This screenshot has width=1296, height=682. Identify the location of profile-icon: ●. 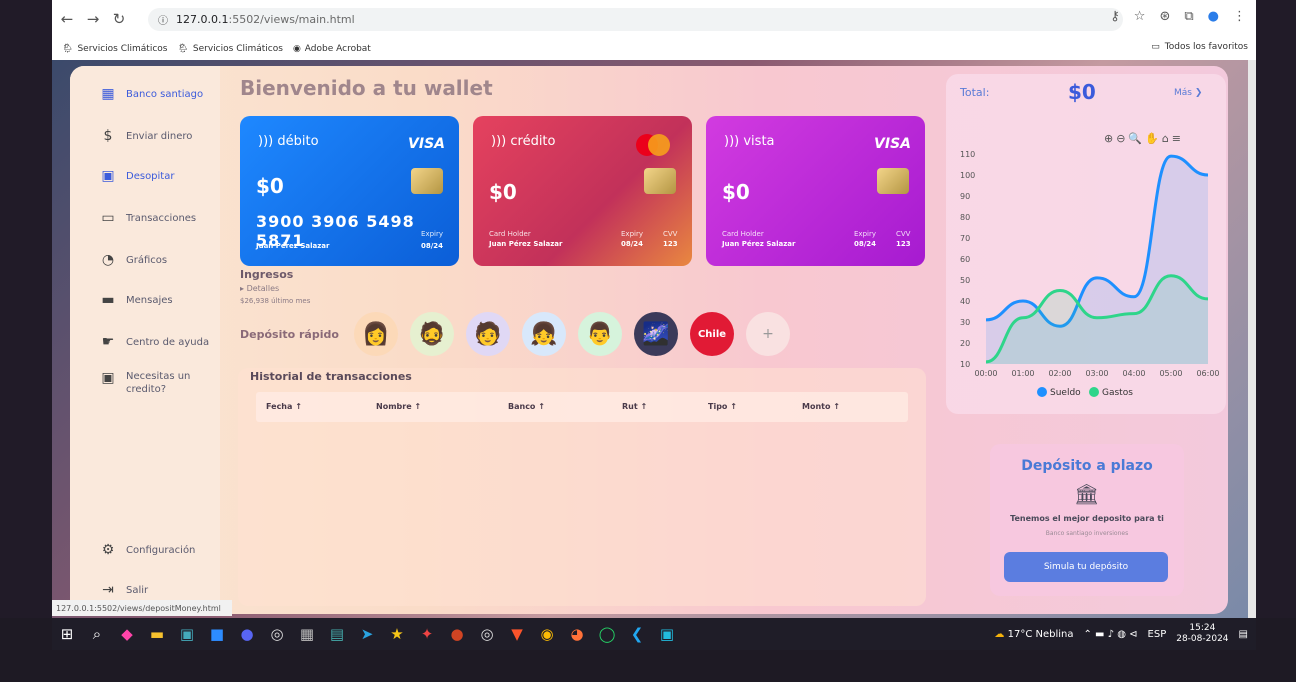
(1213, 16).